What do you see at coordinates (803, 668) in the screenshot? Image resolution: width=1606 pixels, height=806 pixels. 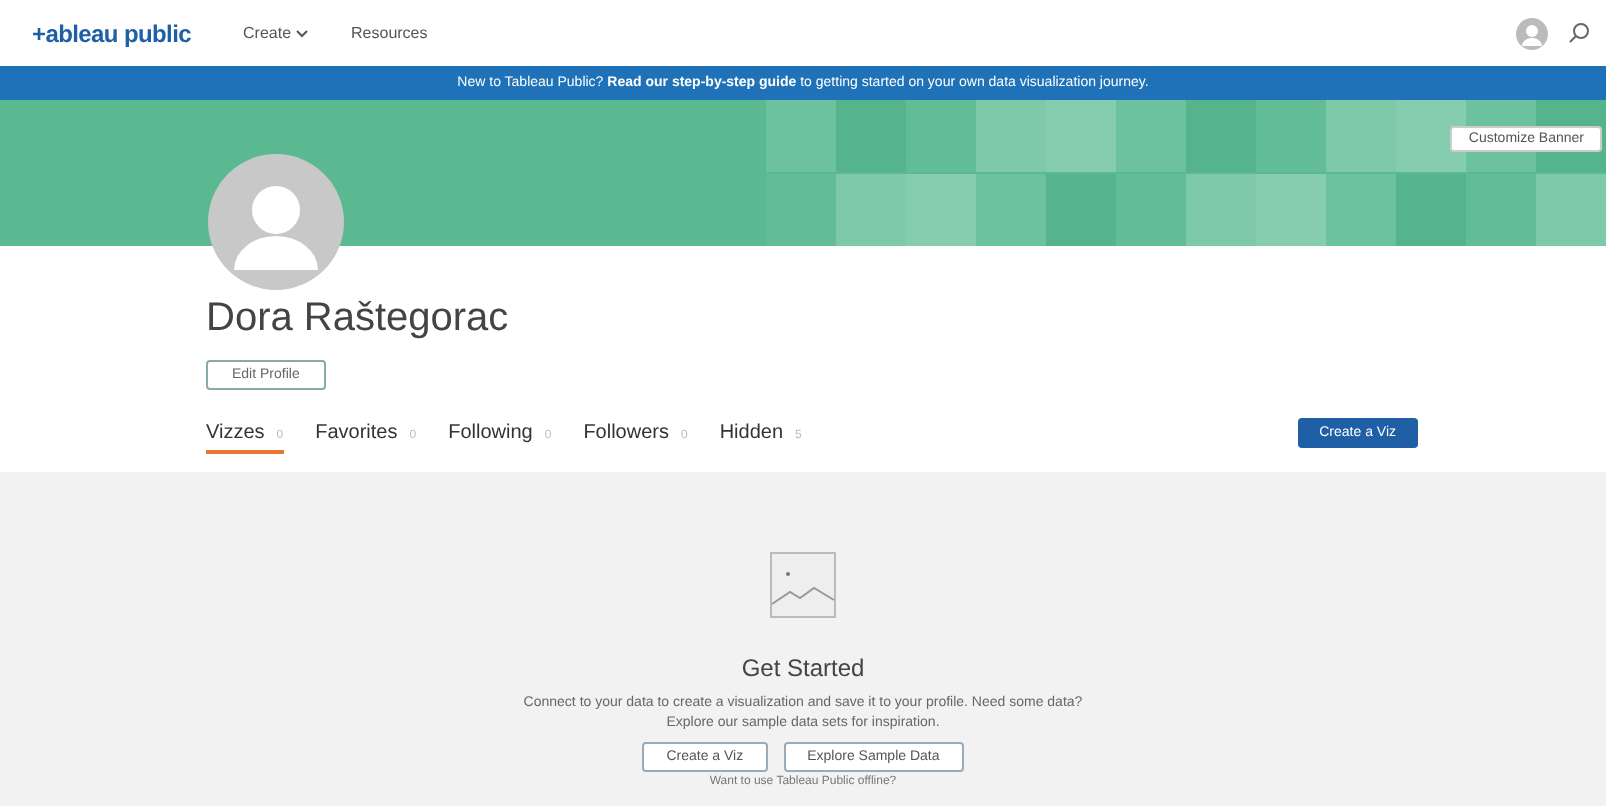 I see `get-started-title: Get Started` at bounding box center [803, 668].